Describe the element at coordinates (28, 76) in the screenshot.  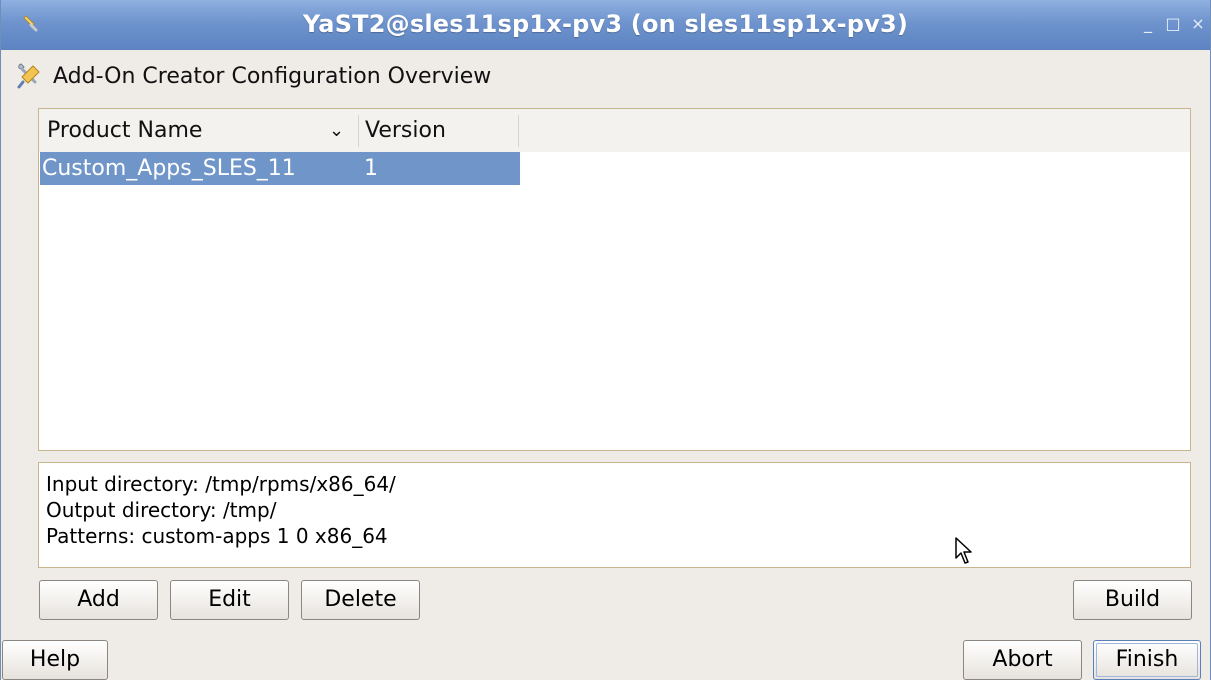
I see `wrench-screwdriver-icon` at that location.